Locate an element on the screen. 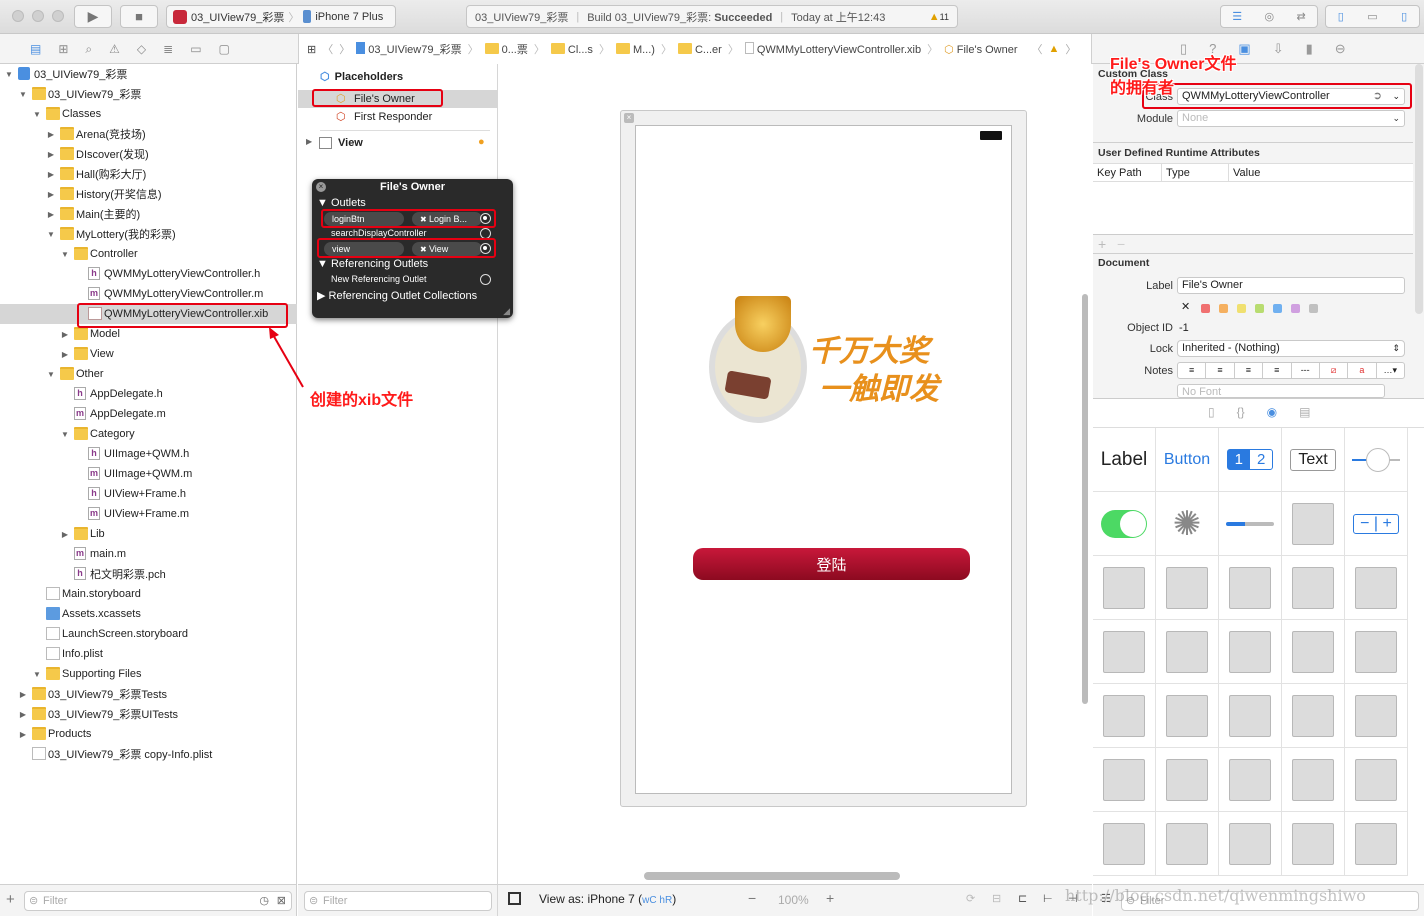 This screenshot has width=1424, height=916. align-icon: ⊏ is located at coordinates (1022, 898).